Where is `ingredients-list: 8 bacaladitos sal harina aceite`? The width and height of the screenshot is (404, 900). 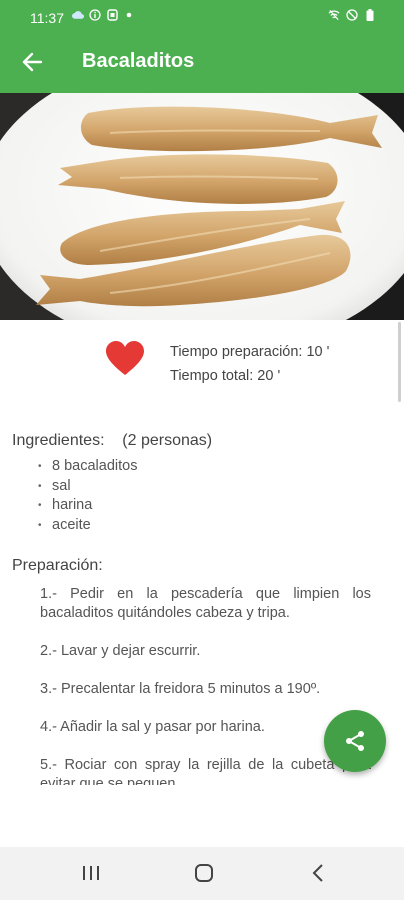 ingredients-list: 8 bacaladitos sal harina aceite is located at coordinates (87, 496).